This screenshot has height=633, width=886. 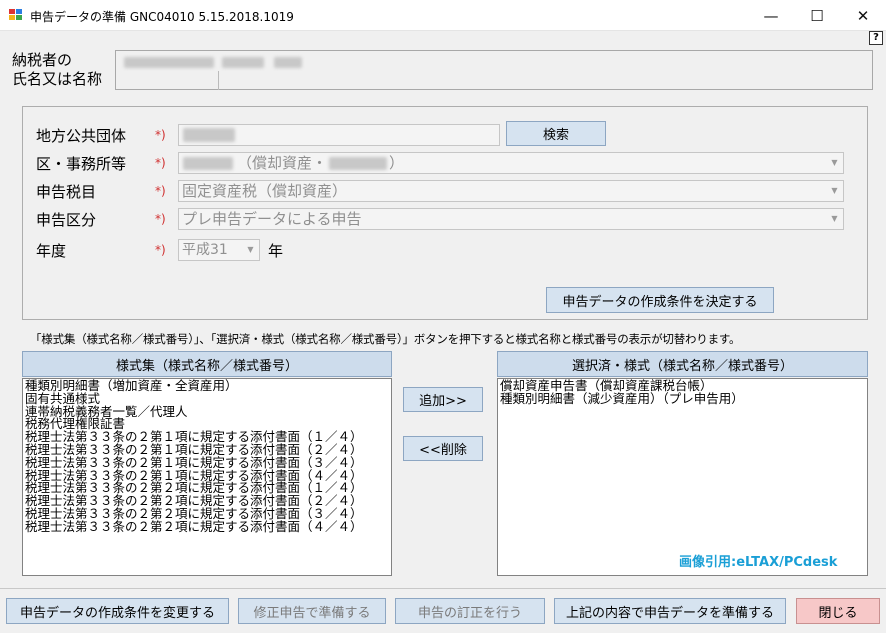 What do you see at coordinates (16, 15) in the screenshot?
I see `app-icon` at bounding box center [16, 15].